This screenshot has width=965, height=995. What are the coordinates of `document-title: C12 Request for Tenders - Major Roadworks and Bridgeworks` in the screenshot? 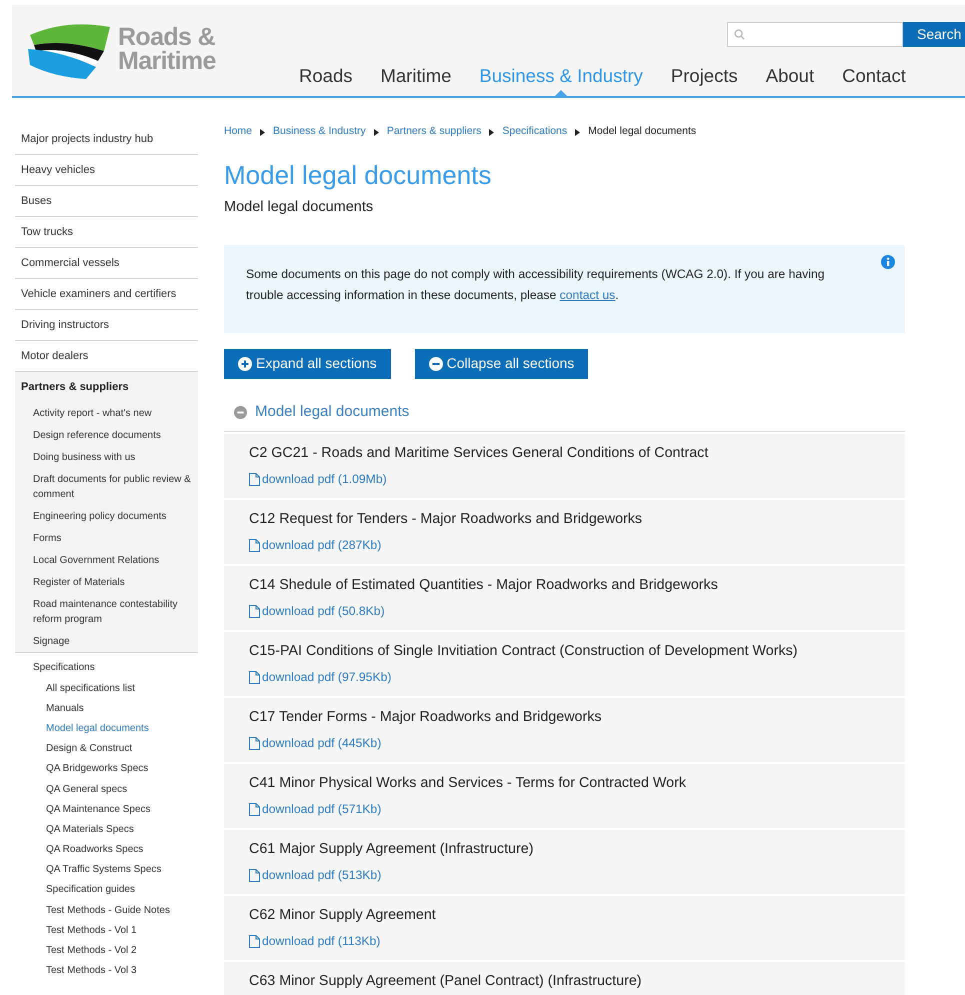 It's located at (446, 519).